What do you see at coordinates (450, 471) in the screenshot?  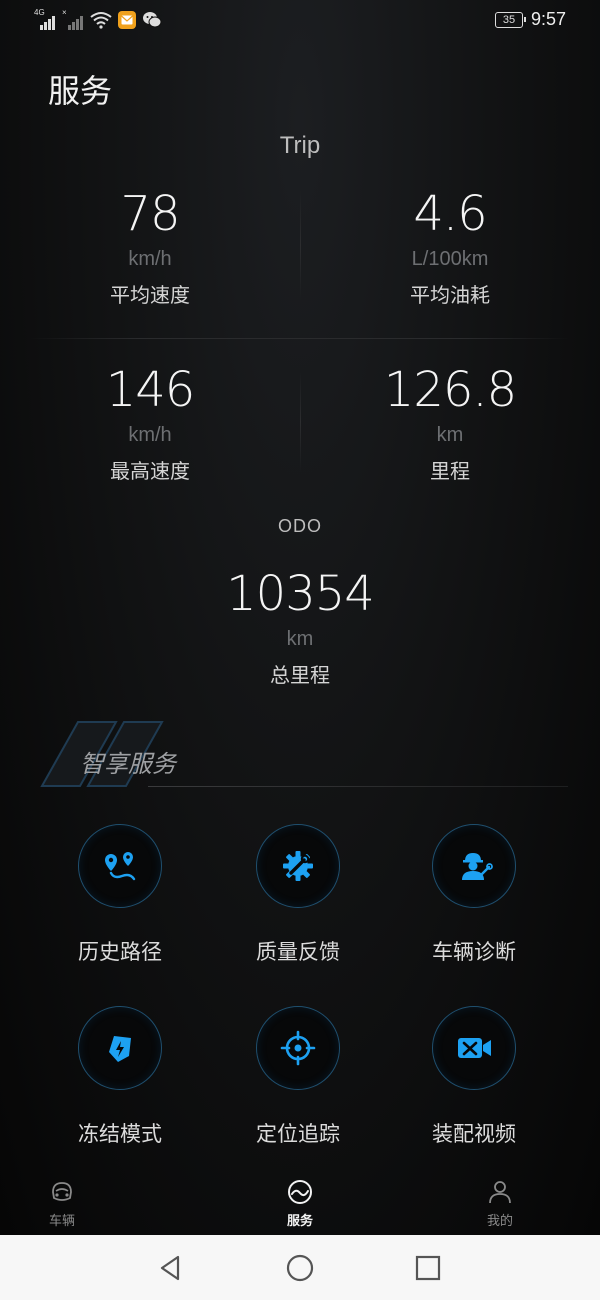 I see `trip-distance-label: 里程` at bounding box center [450, 471].